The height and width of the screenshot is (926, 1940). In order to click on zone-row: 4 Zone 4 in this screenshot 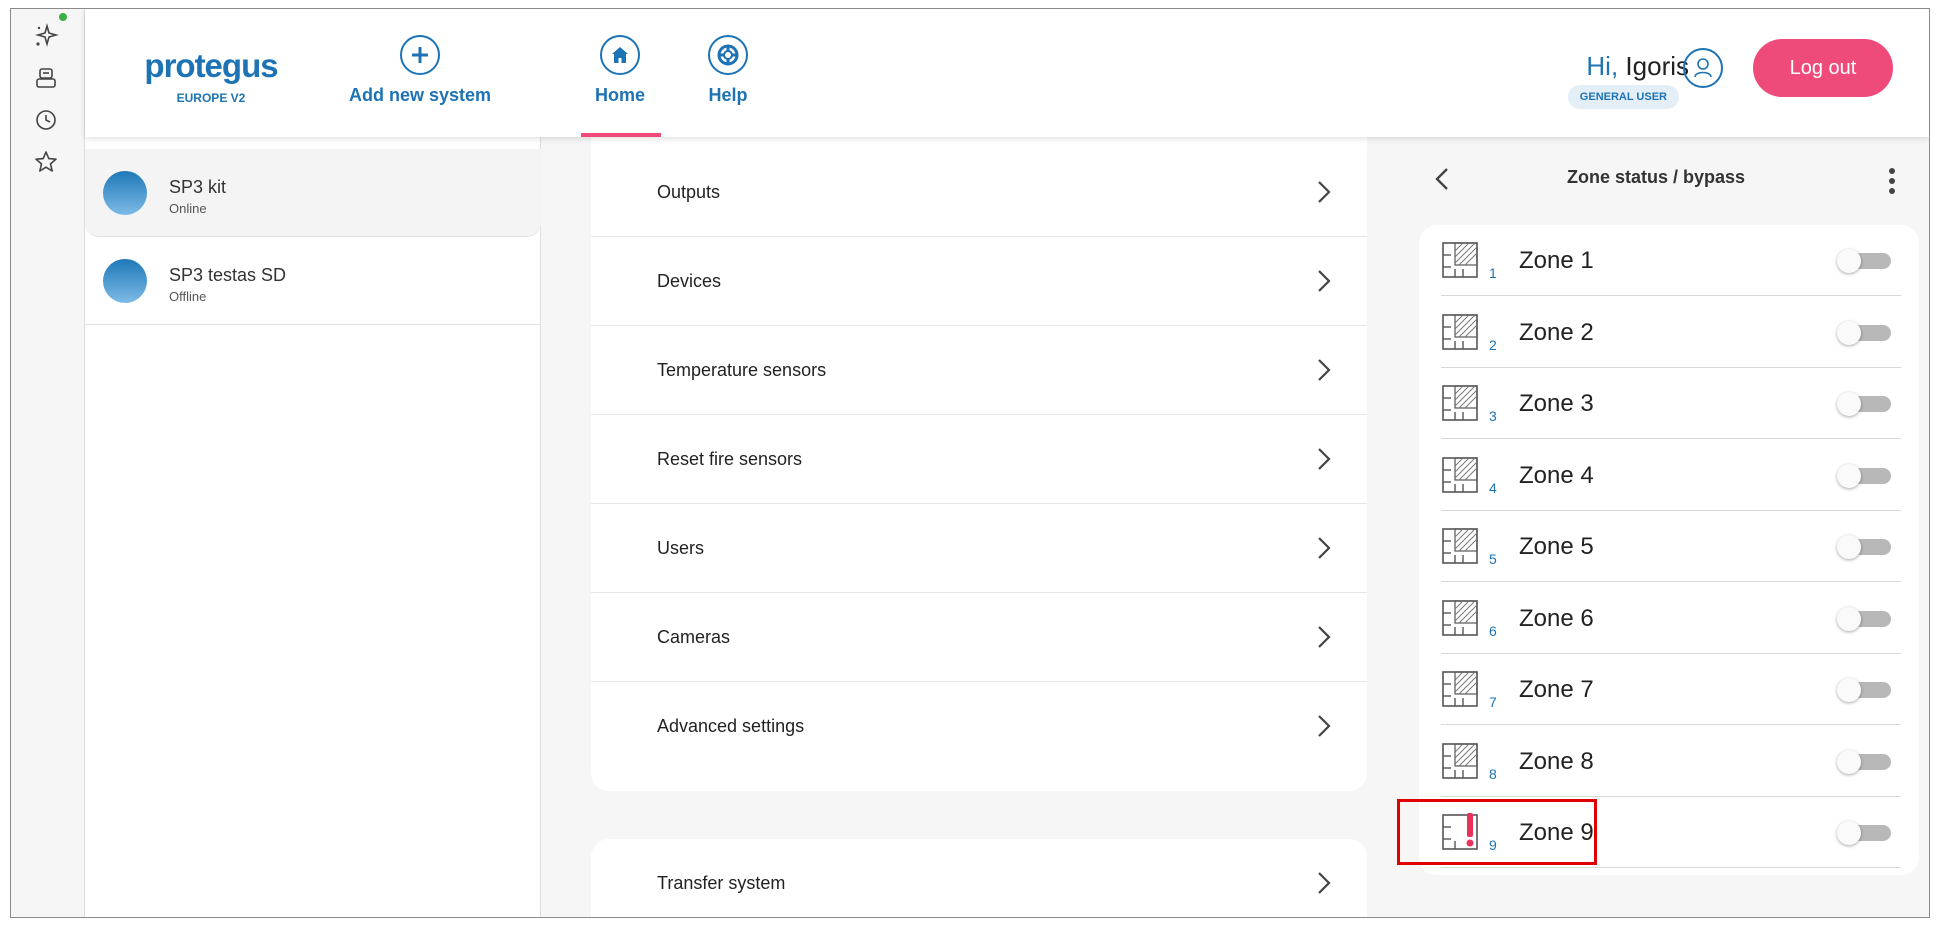, I will do `click(1671, 475)`.